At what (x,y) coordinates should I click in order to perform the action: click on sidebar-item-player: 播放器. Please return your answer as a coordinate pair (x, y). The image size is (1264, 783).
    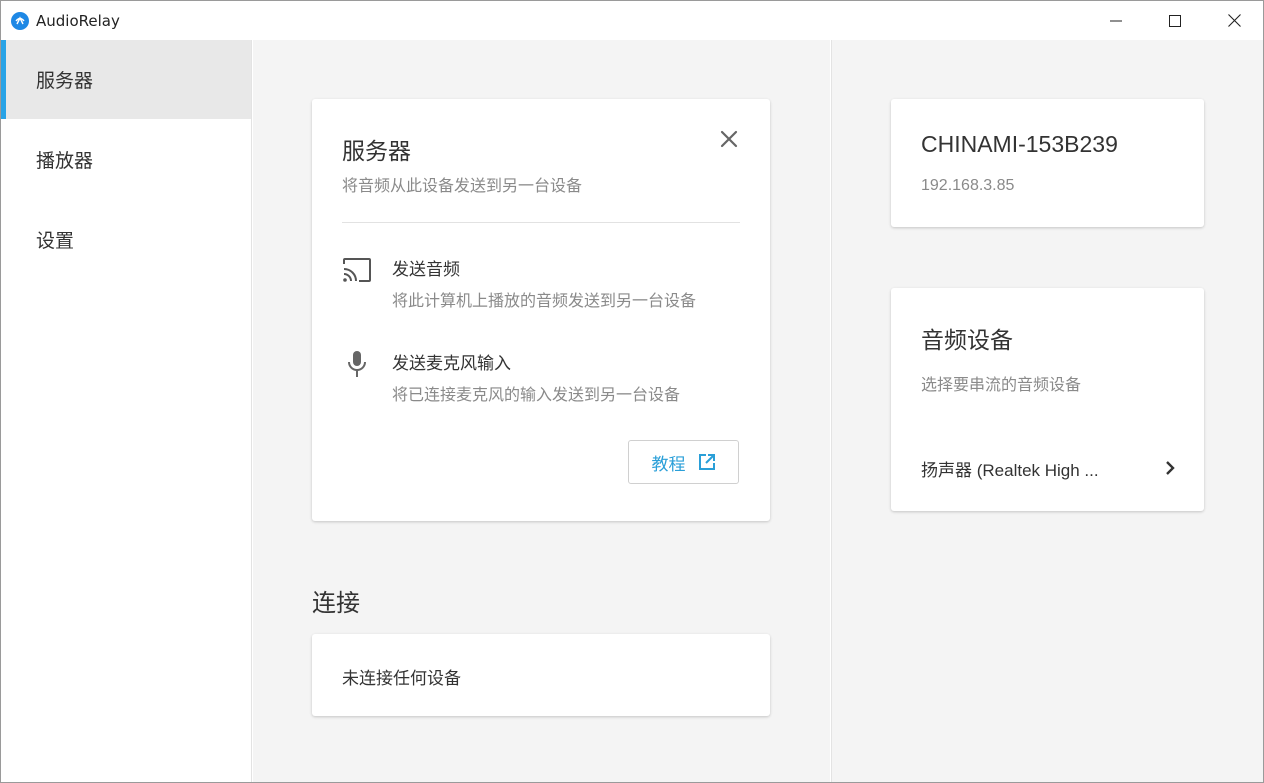
    Looking at the image, I should click on (126, 159).